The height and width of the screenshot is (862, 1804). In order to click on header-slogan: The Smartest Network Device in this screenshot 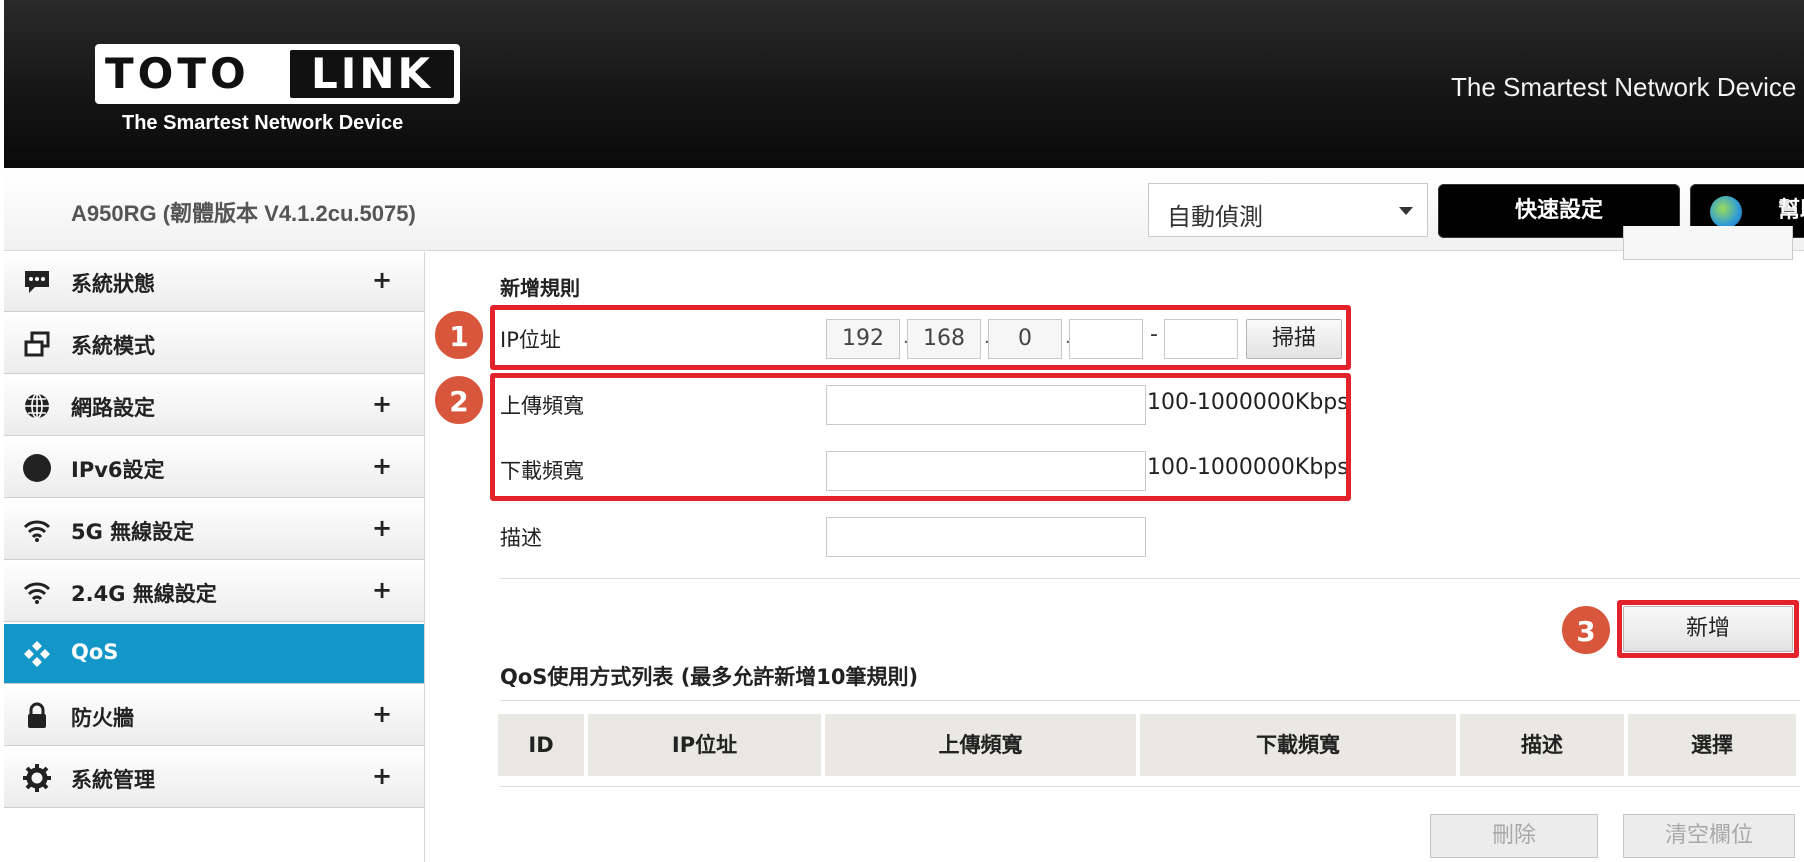, I will do `click(1624, 87)`.